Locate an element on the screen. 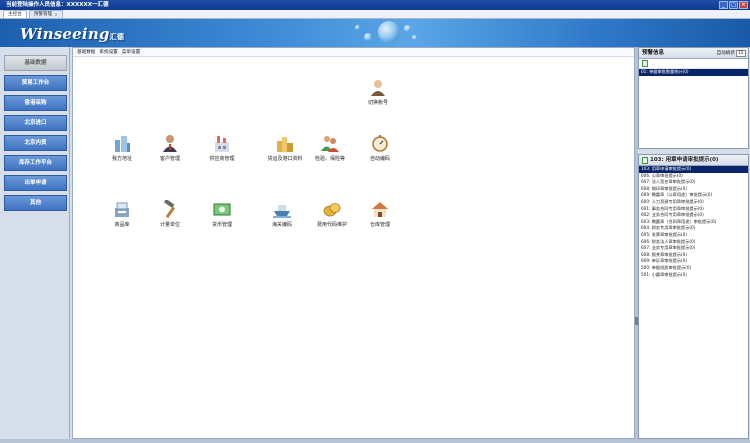 The image size is (750, 443). func-customer-management: 客户管理 is located at coordinates (170, 148).